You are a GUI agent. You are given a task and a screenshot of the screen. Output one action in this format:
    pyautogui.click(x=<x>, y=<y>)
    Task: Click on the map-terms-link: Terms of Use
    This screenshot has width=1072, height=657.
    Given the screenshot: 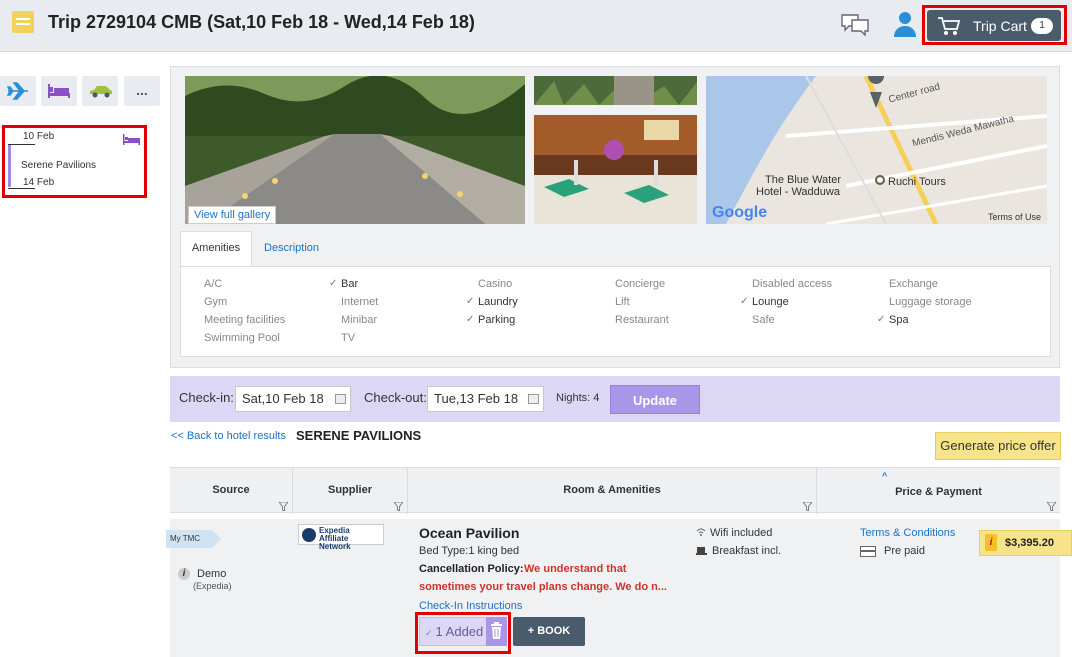 What is the action you would take?
    pyautogui.click(x=1014, y=217)
    